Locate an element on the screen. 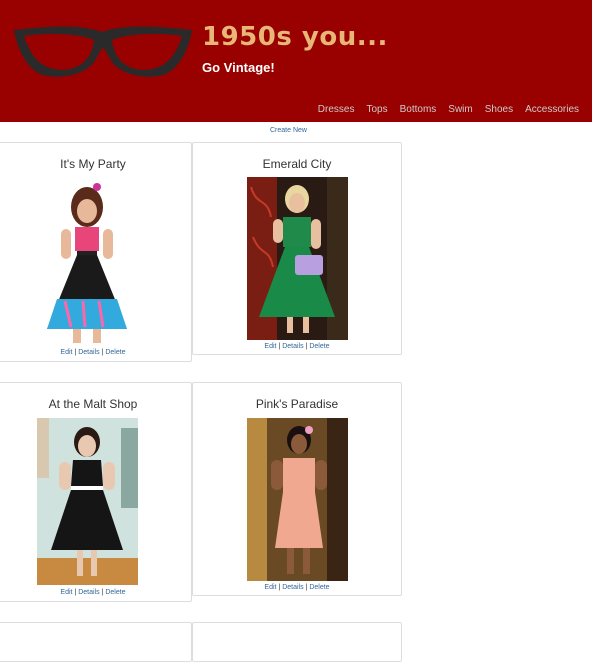 This screenshot has height=662, width=592. product-card: It's My Party Edit | Details | Delete is located at coordinates (96, 252).